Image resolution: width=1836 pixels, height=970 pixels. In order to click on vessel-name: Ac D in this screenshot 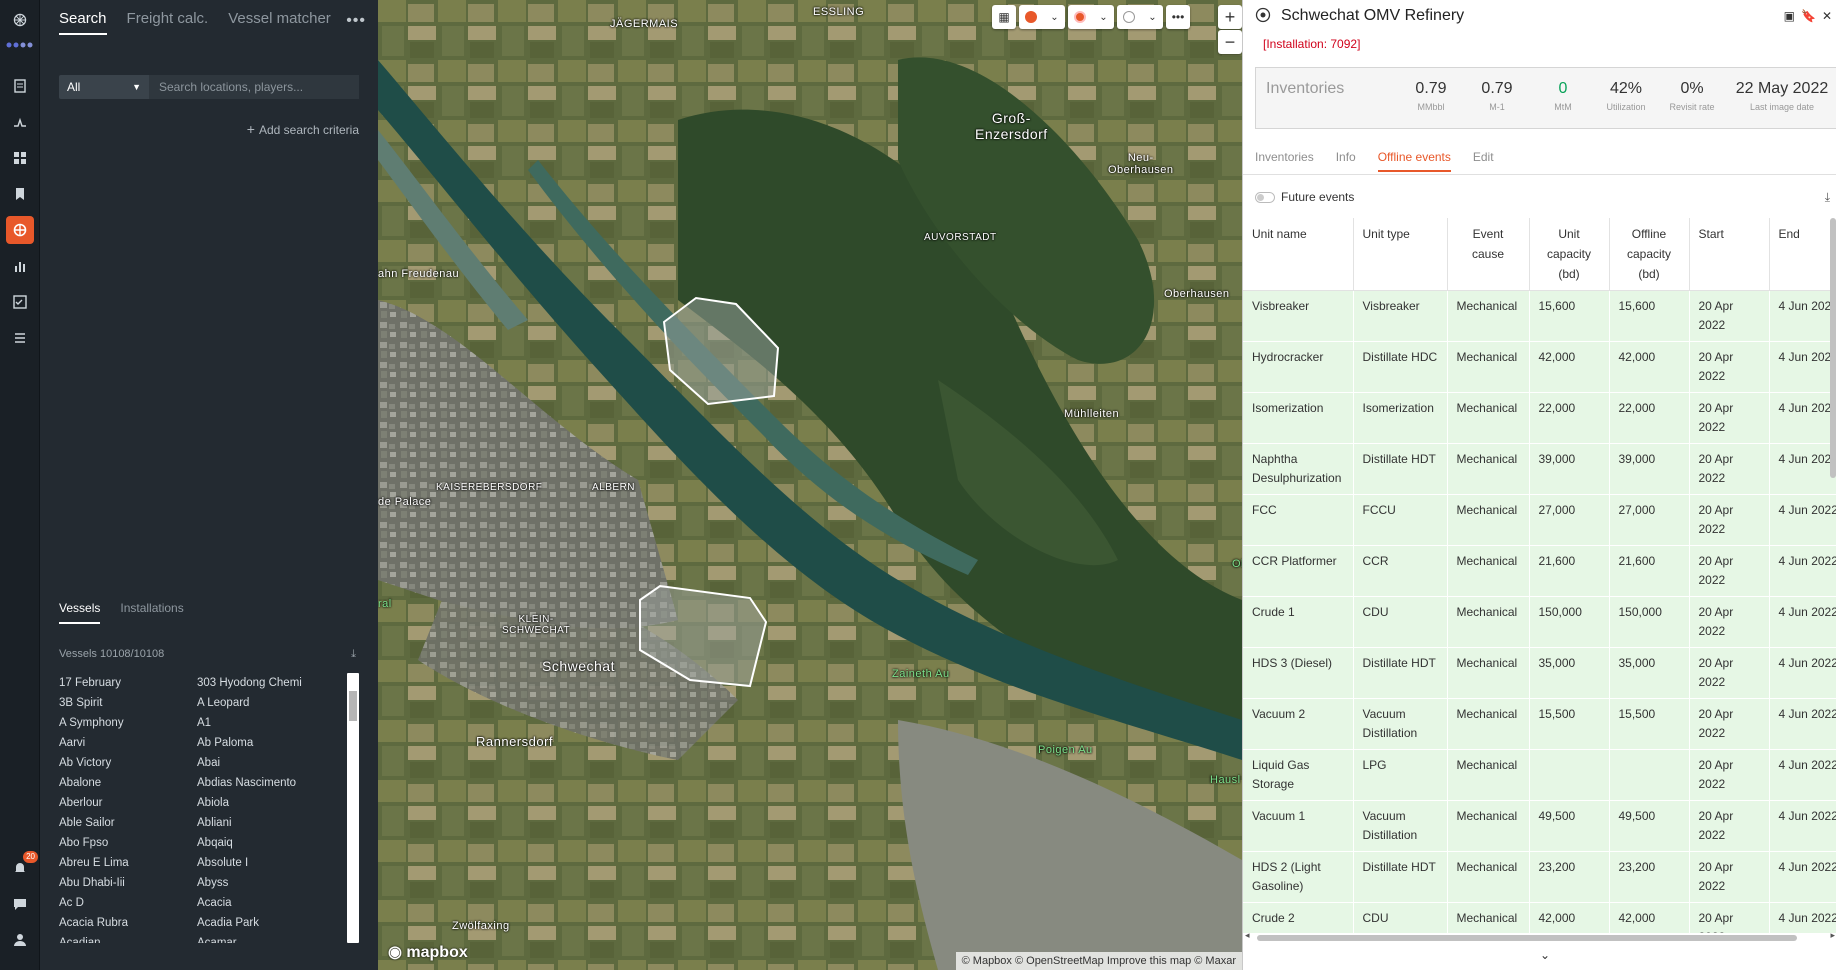, I will do `click(128, 903)`.